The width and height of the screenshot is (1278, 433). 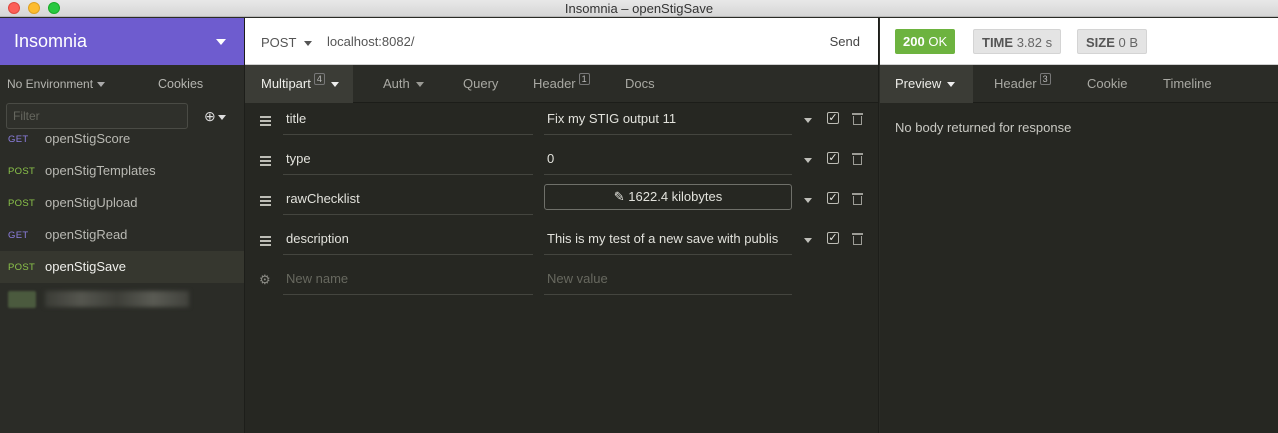 I want to click on method-label: POST, so click(x=279, y=42).